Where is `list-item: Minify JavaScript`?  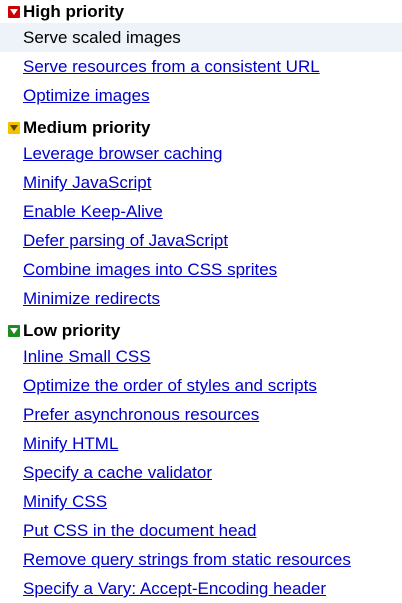 list-item: Minify JavaScript is located at coordinates (201, 182).